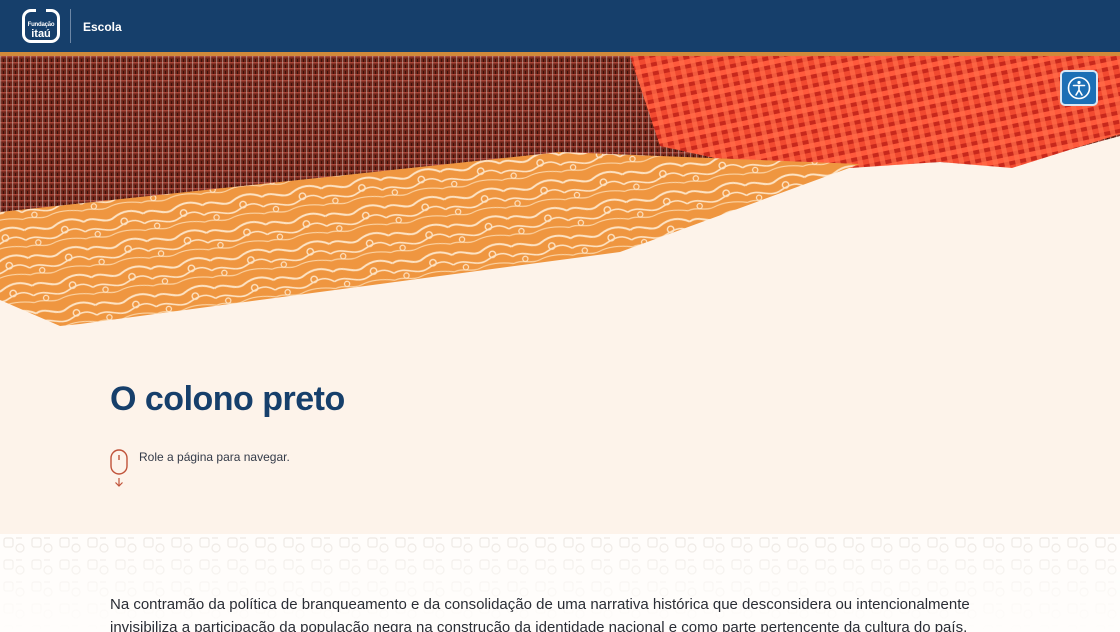 This screenshot has width=1120, height=632. I want to click on accessibility-icon, so click(1079, 88).